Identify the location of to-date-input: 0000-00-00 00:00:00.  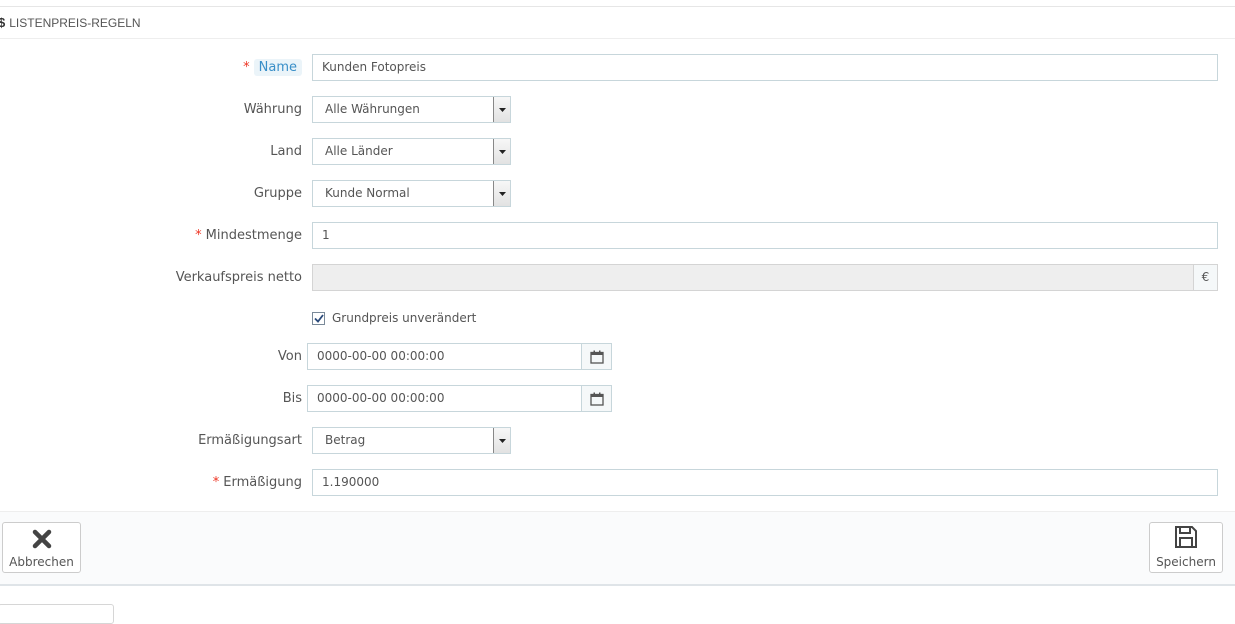
(444, 398).